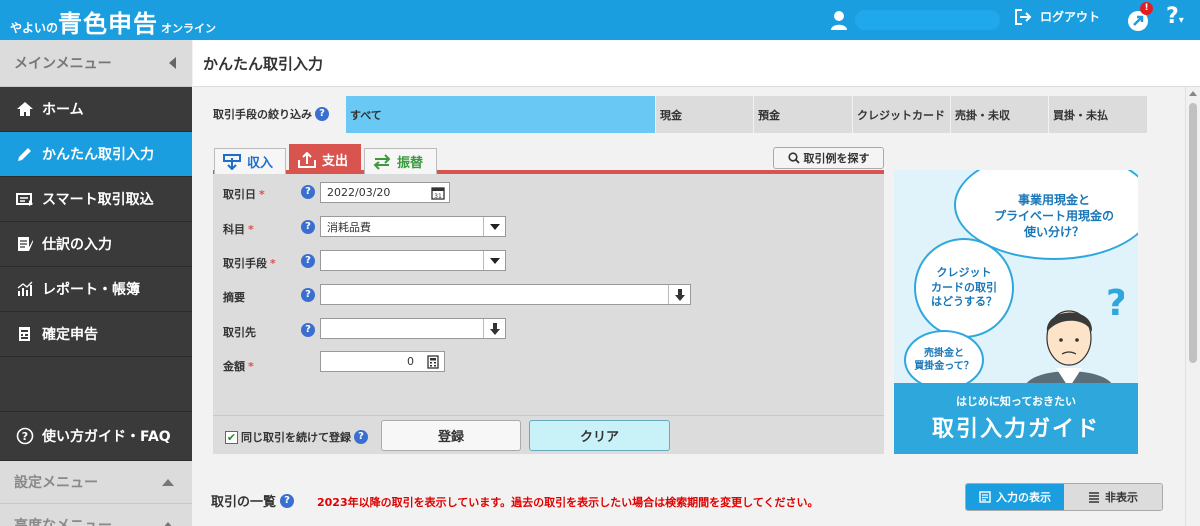  Describe the element at coordinates (901, 114) in the screenshot. I see `filter-tab-credit-card: クレジットカード` at that location.